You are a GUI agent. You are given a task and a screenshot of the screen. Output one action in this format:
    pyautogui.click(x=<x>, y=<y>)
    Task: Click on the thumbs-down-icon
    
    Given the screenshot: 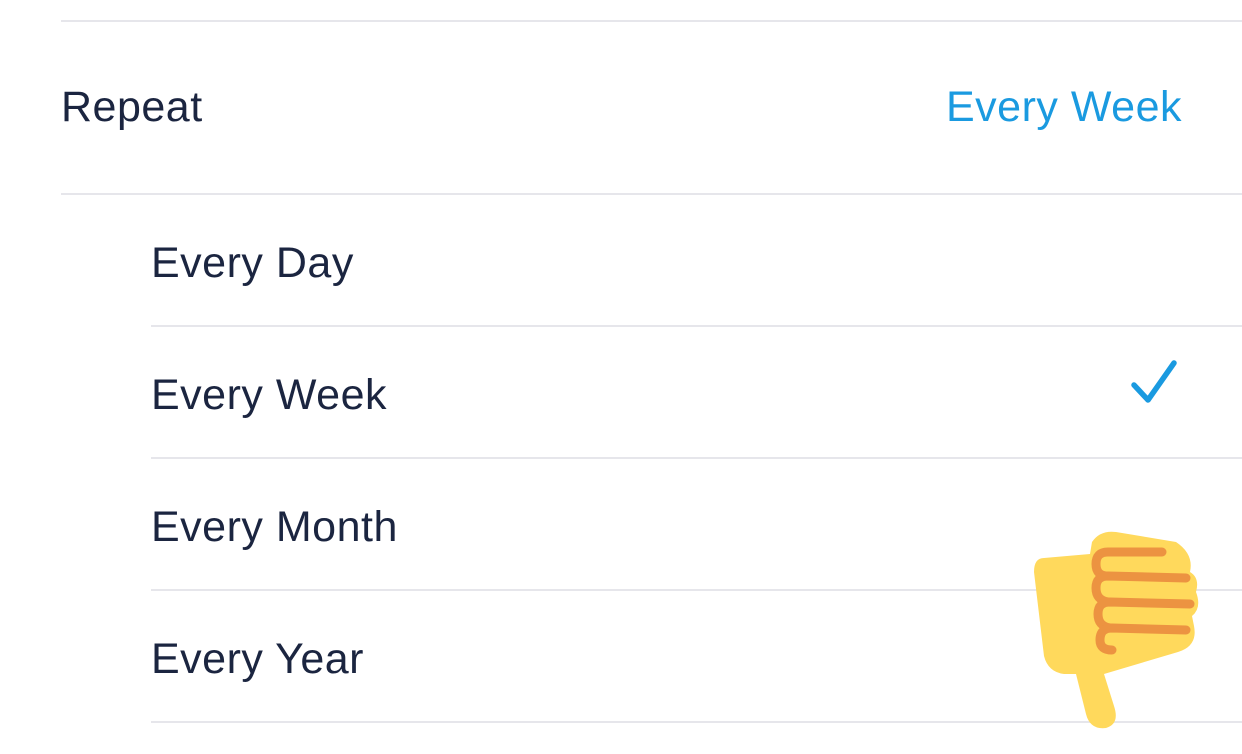 What is the action you would take?
    pyautogui.click(x=1116, y=630)
    